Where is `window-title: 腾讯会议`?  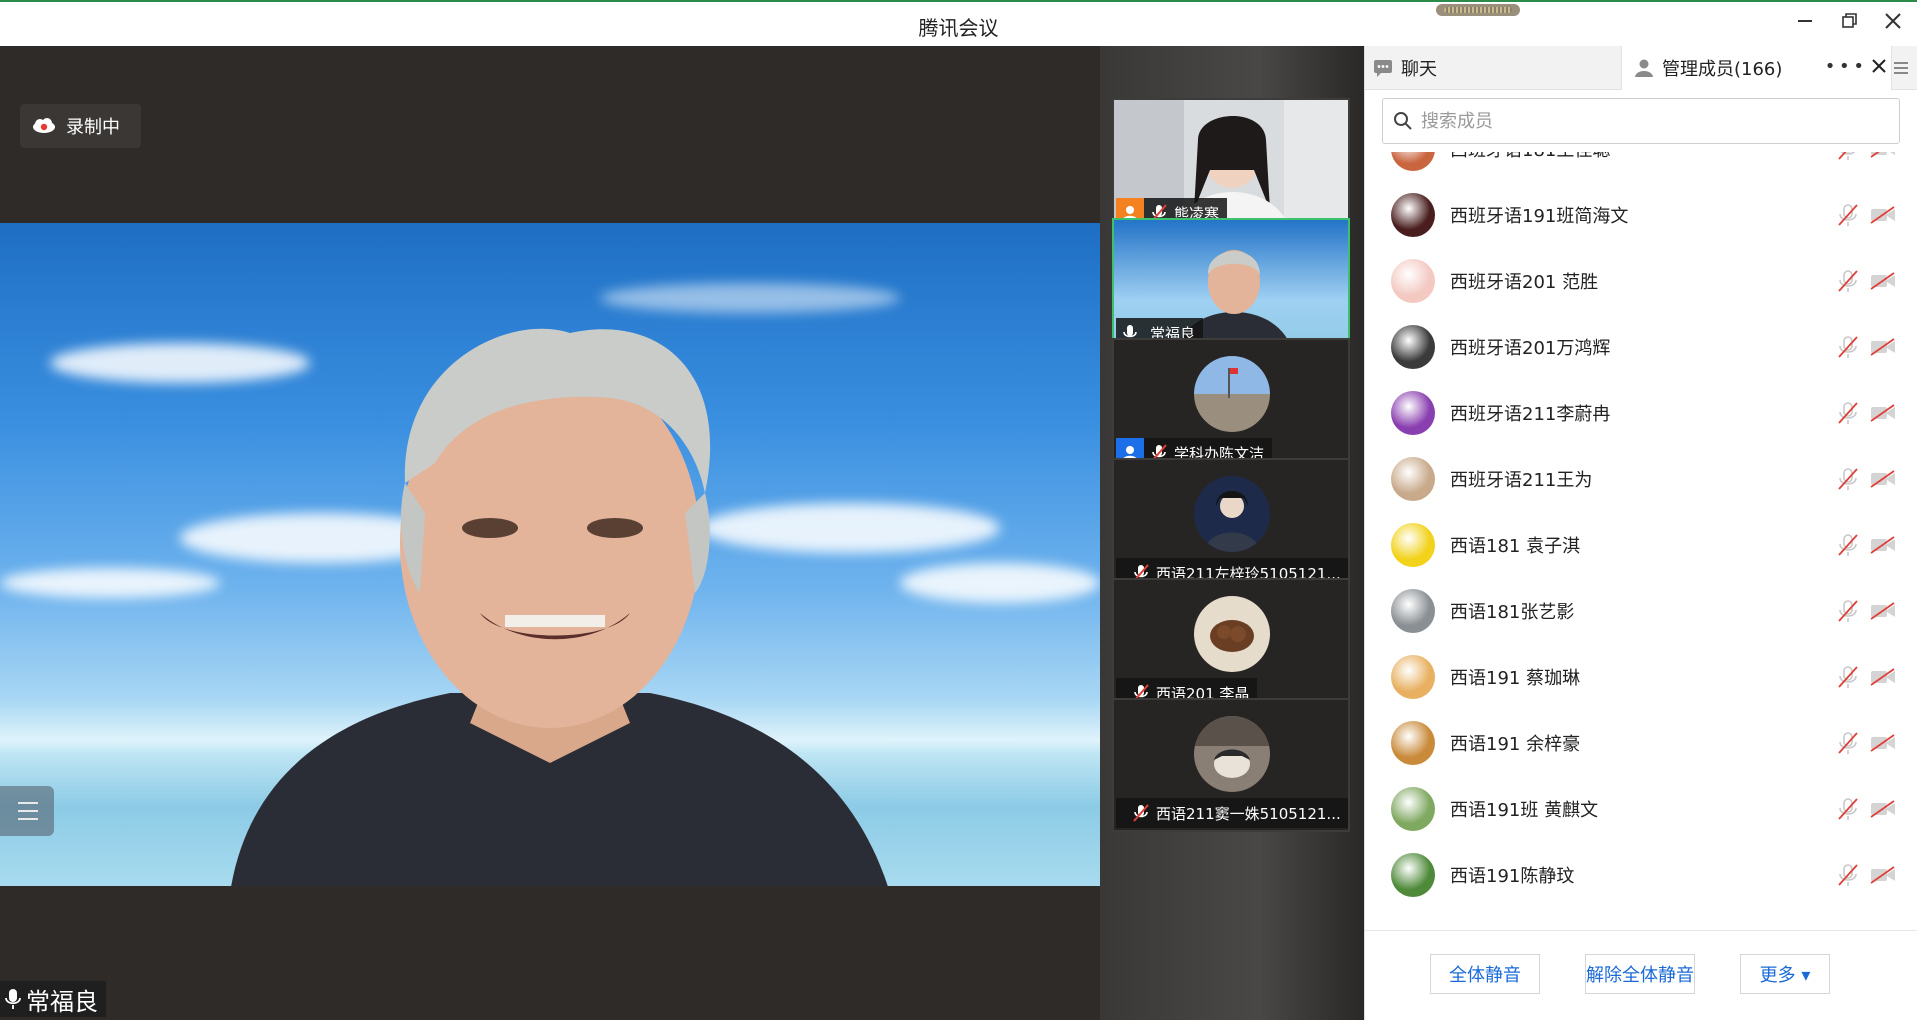
window-title: 腾讯会议 is located at coordinates (958, 28).